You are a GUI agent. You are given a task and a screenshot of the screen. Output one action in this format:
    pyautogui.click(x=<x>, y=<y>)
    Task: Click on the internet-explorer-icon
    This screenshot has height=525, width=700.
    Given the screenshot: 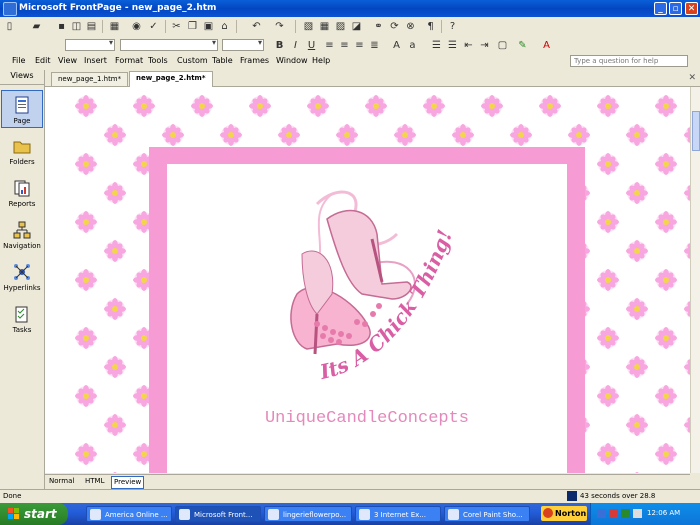 What is the action you would take?
    pyautogui.click(x=364, y=514)
    